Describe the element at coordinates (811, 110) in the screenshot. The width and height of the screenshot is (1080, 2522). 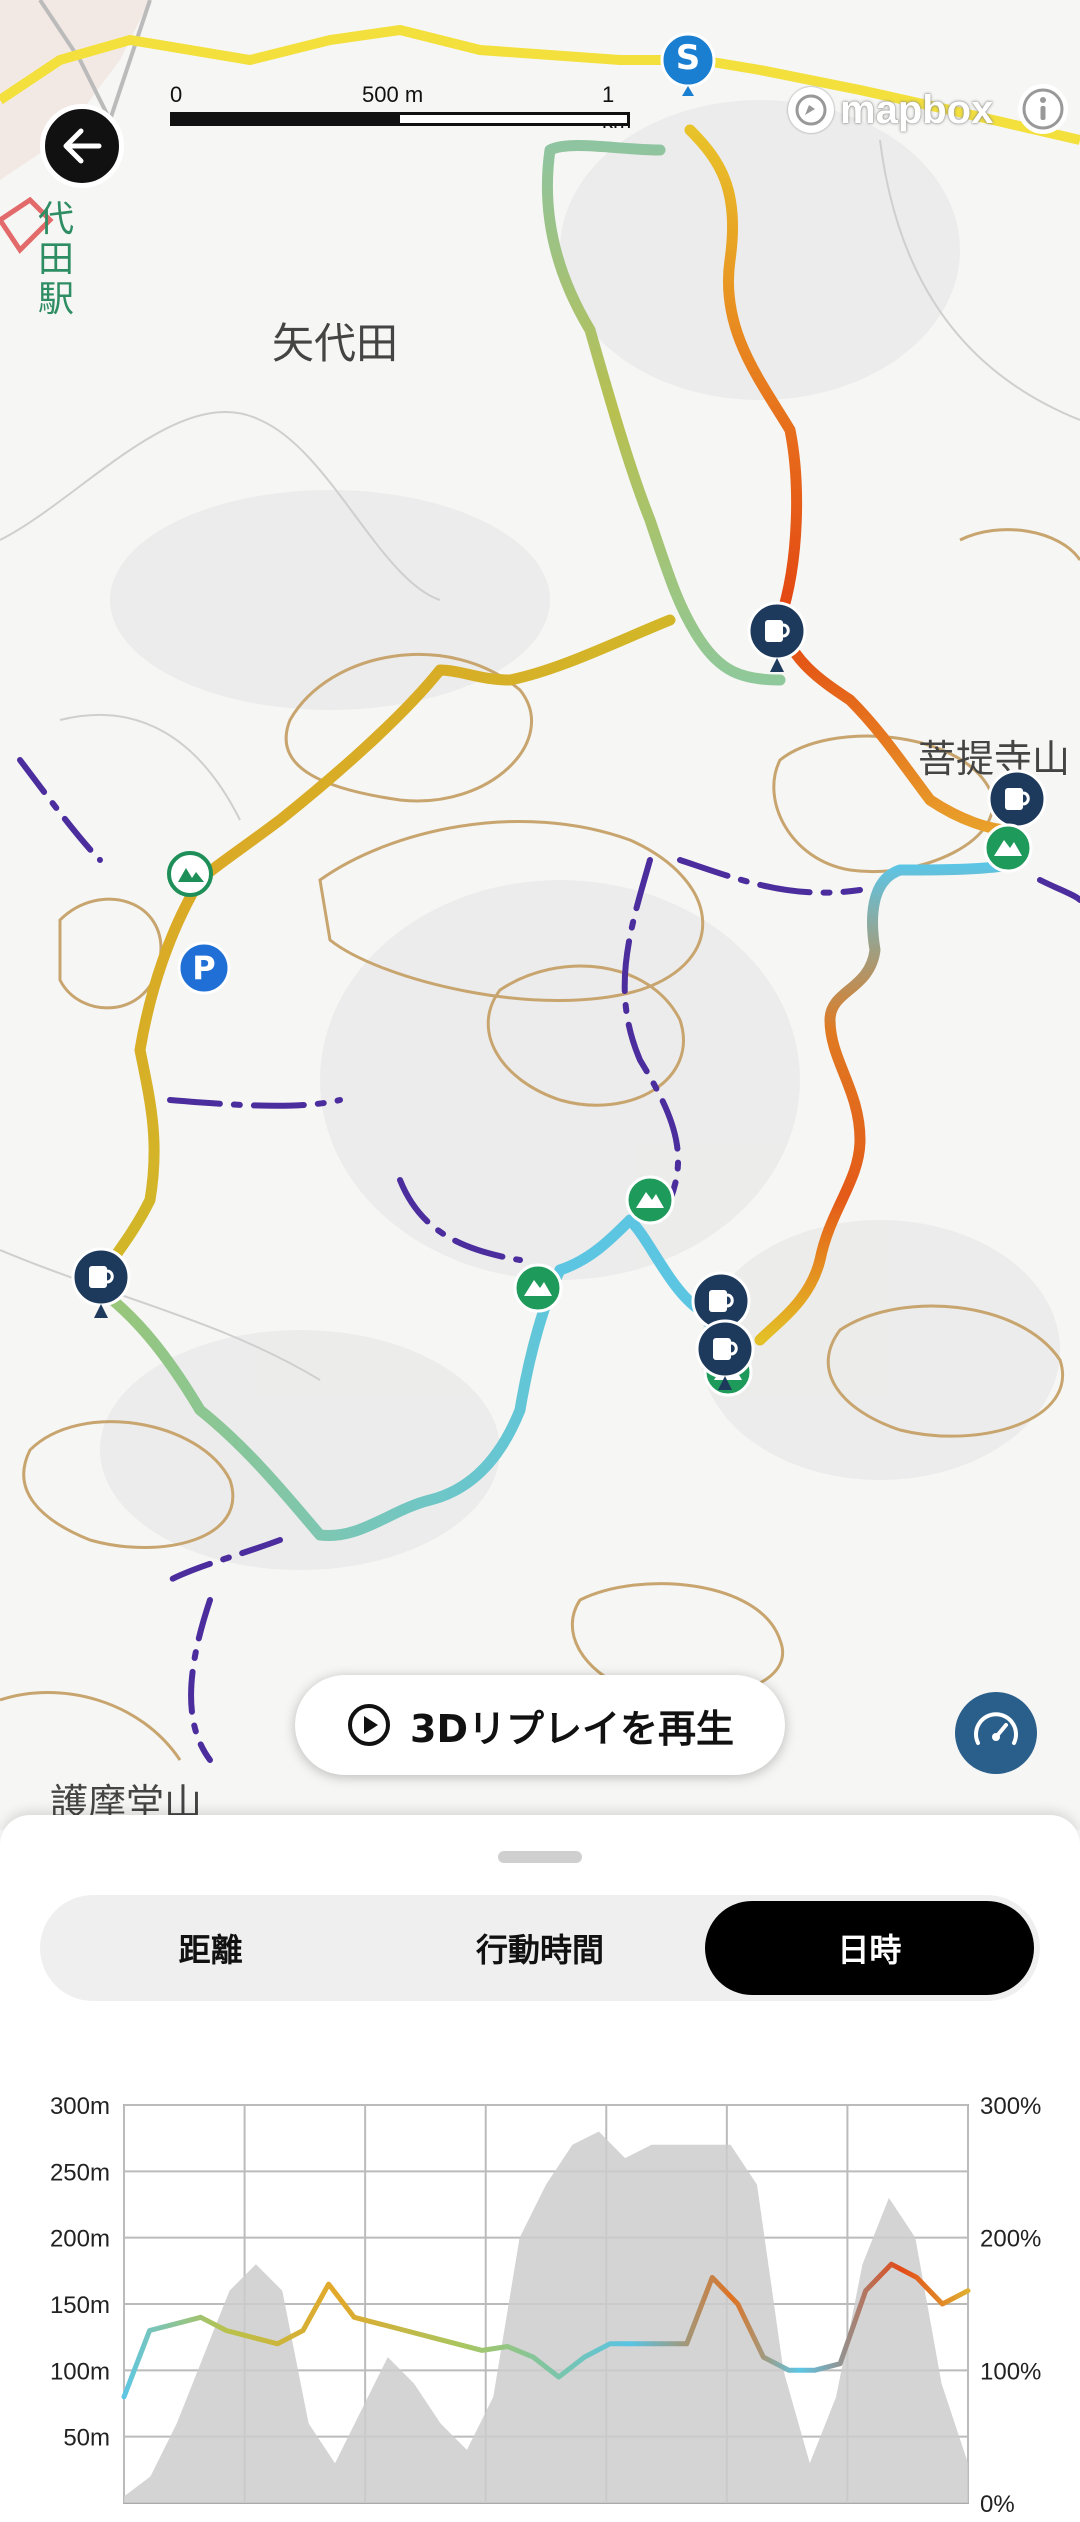
I see `mapbox-icon` at that location.